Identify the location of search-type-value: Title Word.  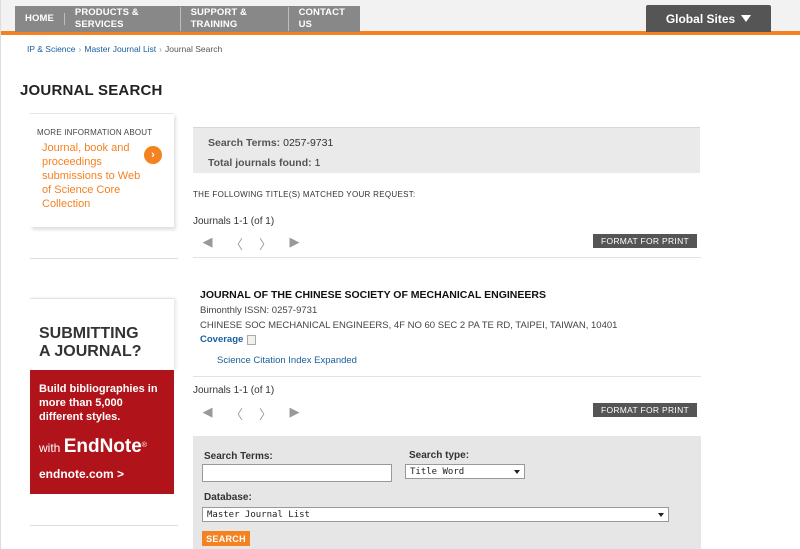
(437, 471).